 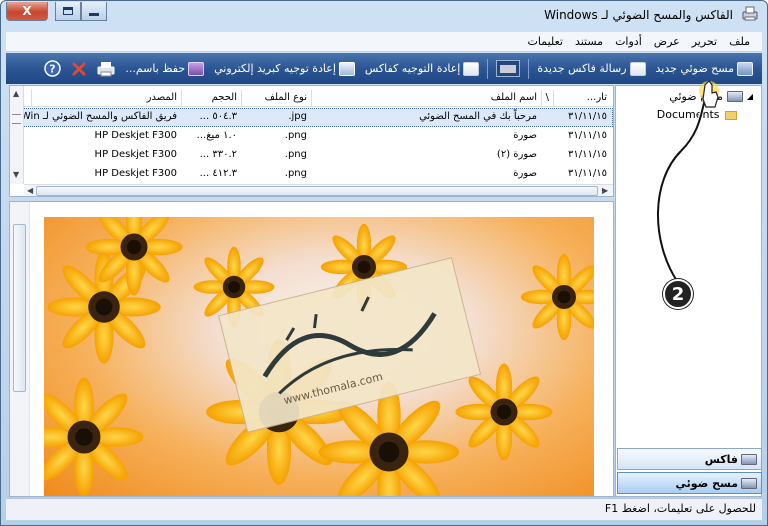 What do you see at coordinates (275, 68) in the screenshot?
I see `forward-as-email-label: إعادة توجيه كبريد إلكتروني` at bounding box center [275, 68].